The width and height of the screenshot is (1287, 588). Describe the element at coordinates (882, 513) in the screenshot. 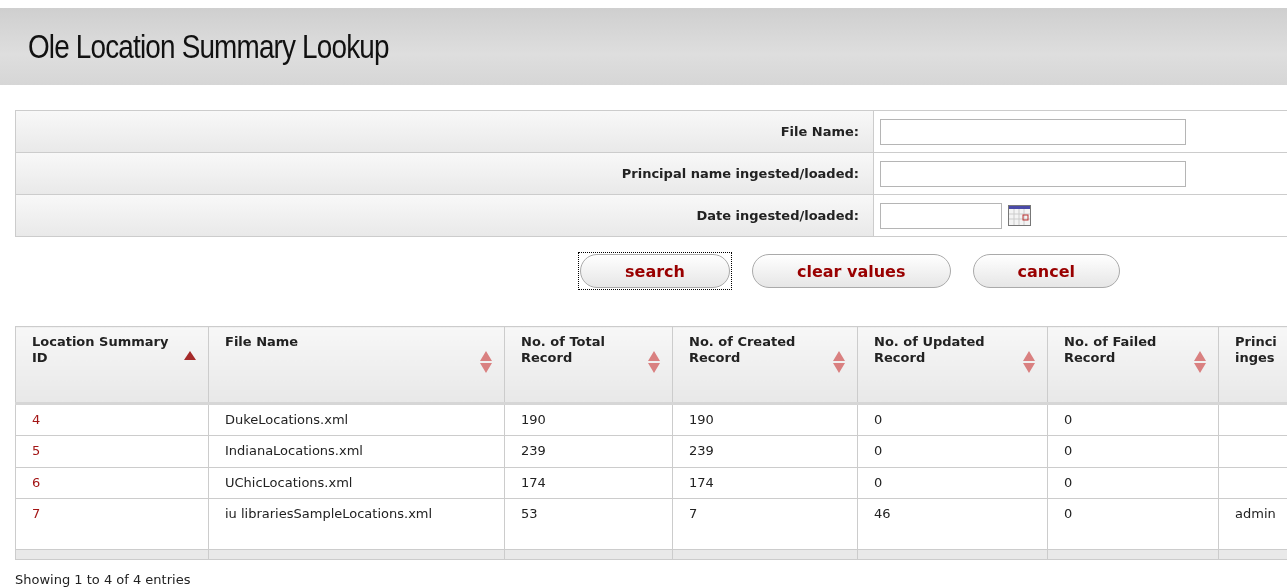

I see `table-cell: 46` at that location.